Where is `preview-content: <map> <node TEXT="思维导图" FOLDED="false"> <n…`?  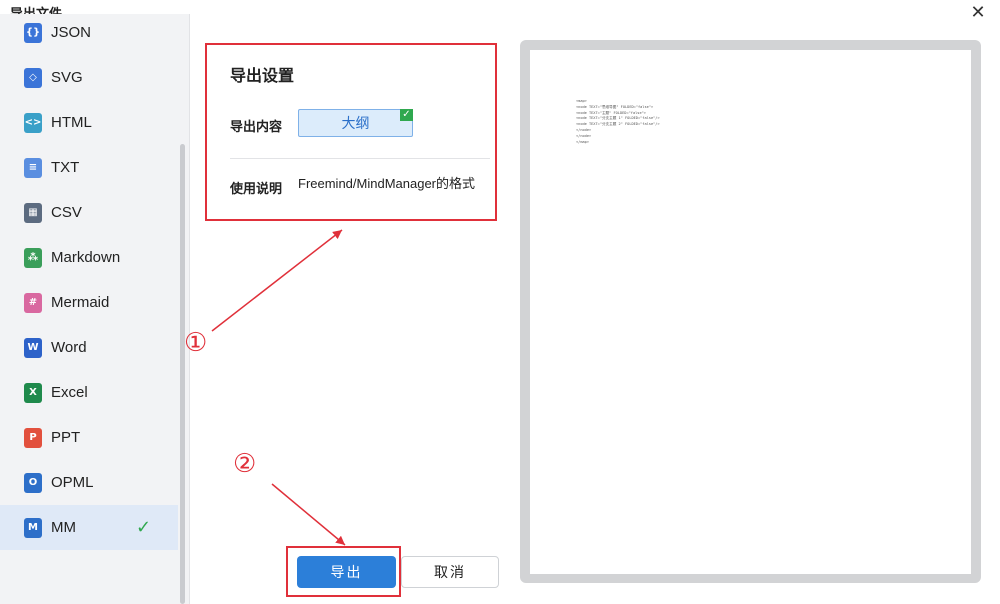 preview-content: <map> <node TEXT="思维导图" FOLDED="false"> <n… is located at coordinates (771, 122).